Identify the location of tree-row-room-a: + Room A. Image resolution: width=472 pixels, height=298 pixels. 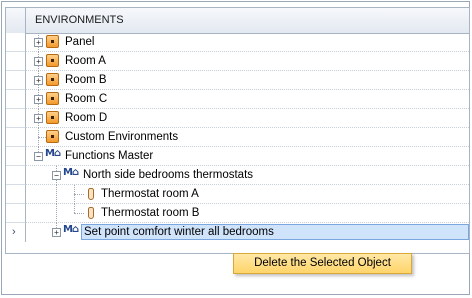
(237, 61).